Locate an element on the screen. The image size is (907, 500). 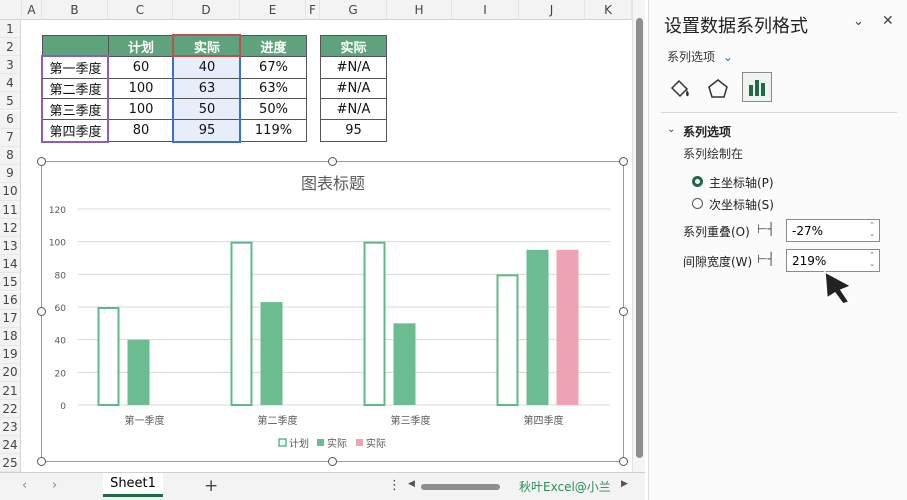
row-header: 2 is located at coordinates (10, 47).